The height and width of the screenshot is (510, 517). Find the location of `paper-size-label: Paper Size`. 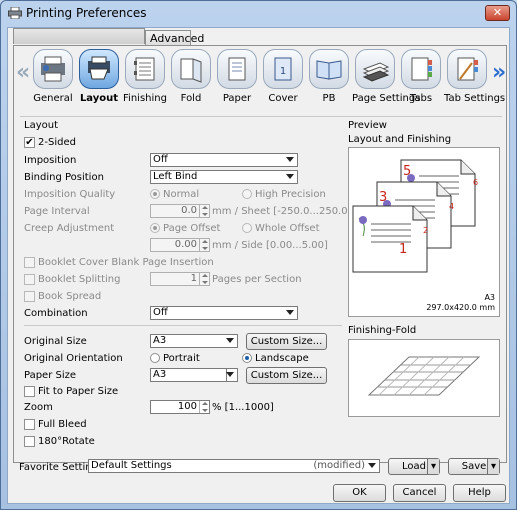

paper-size-label: Paper Size is located at coordinates (50, 375).